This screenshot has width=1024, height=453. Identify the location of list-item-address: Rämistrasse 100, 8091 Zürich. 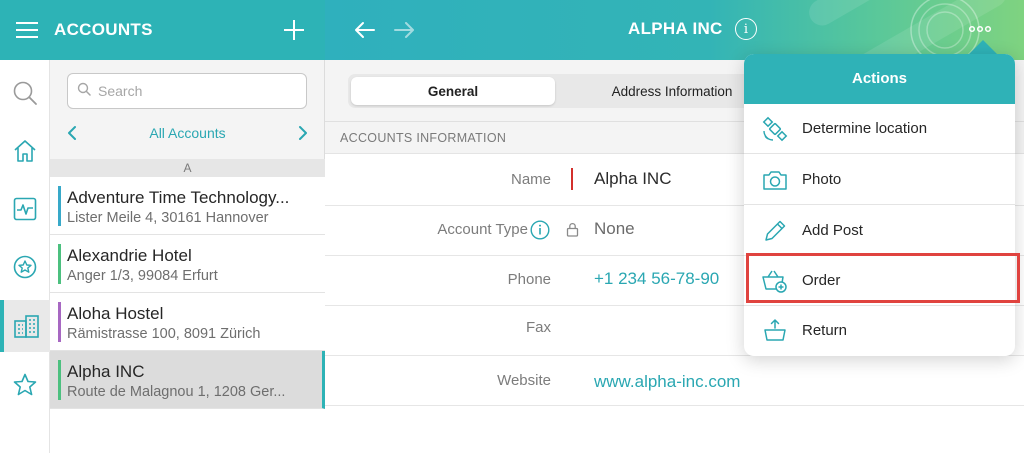
(164, 334).